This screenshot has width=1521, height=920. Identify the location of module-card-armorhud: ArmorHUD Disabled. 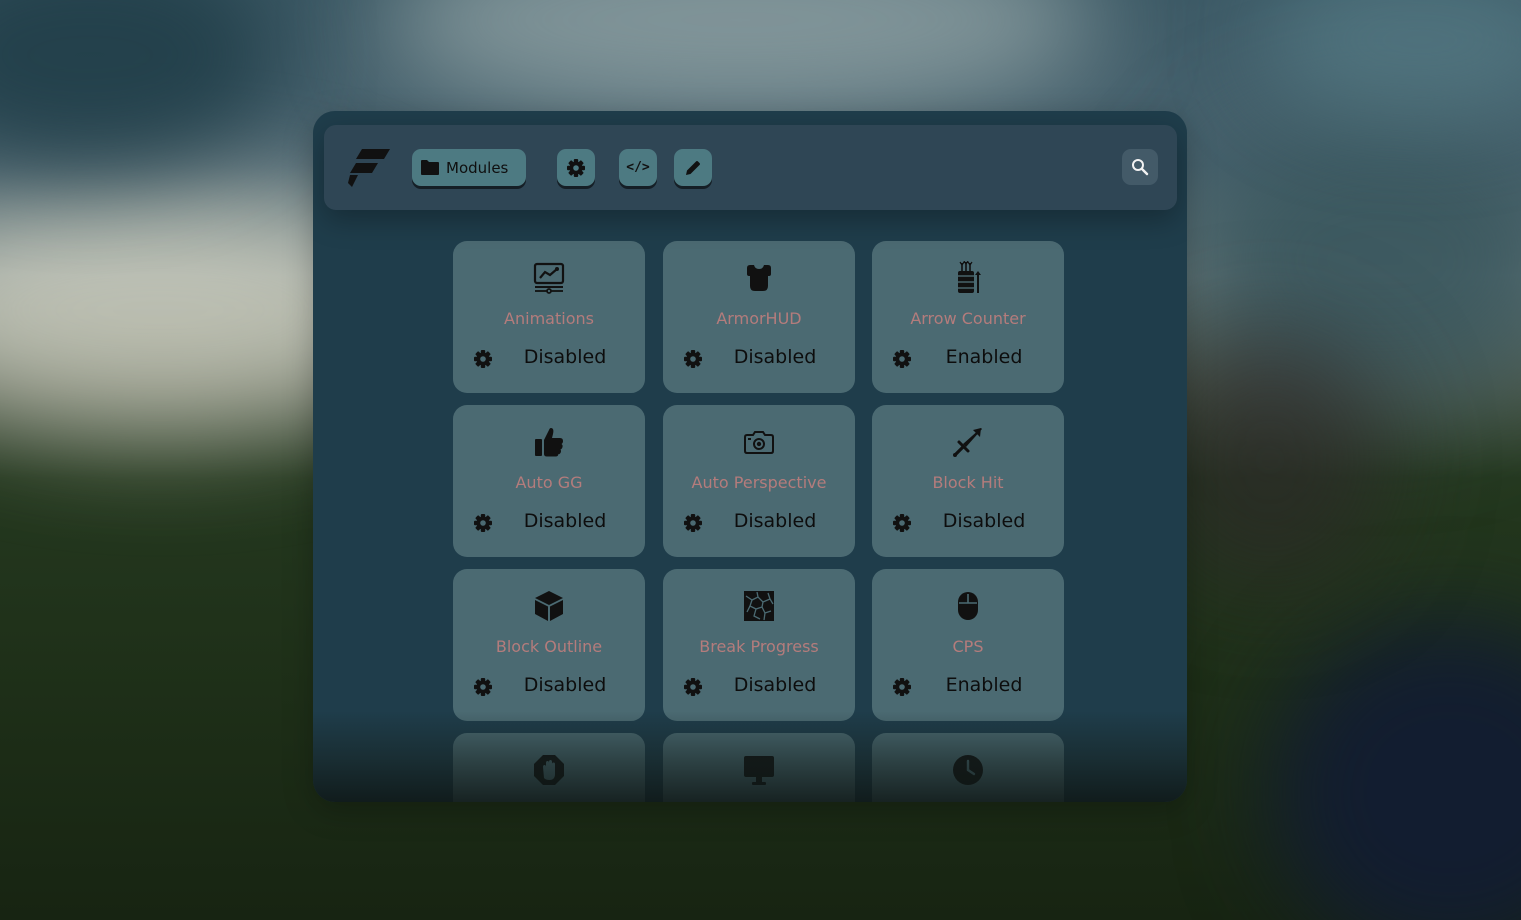
(759, 317).